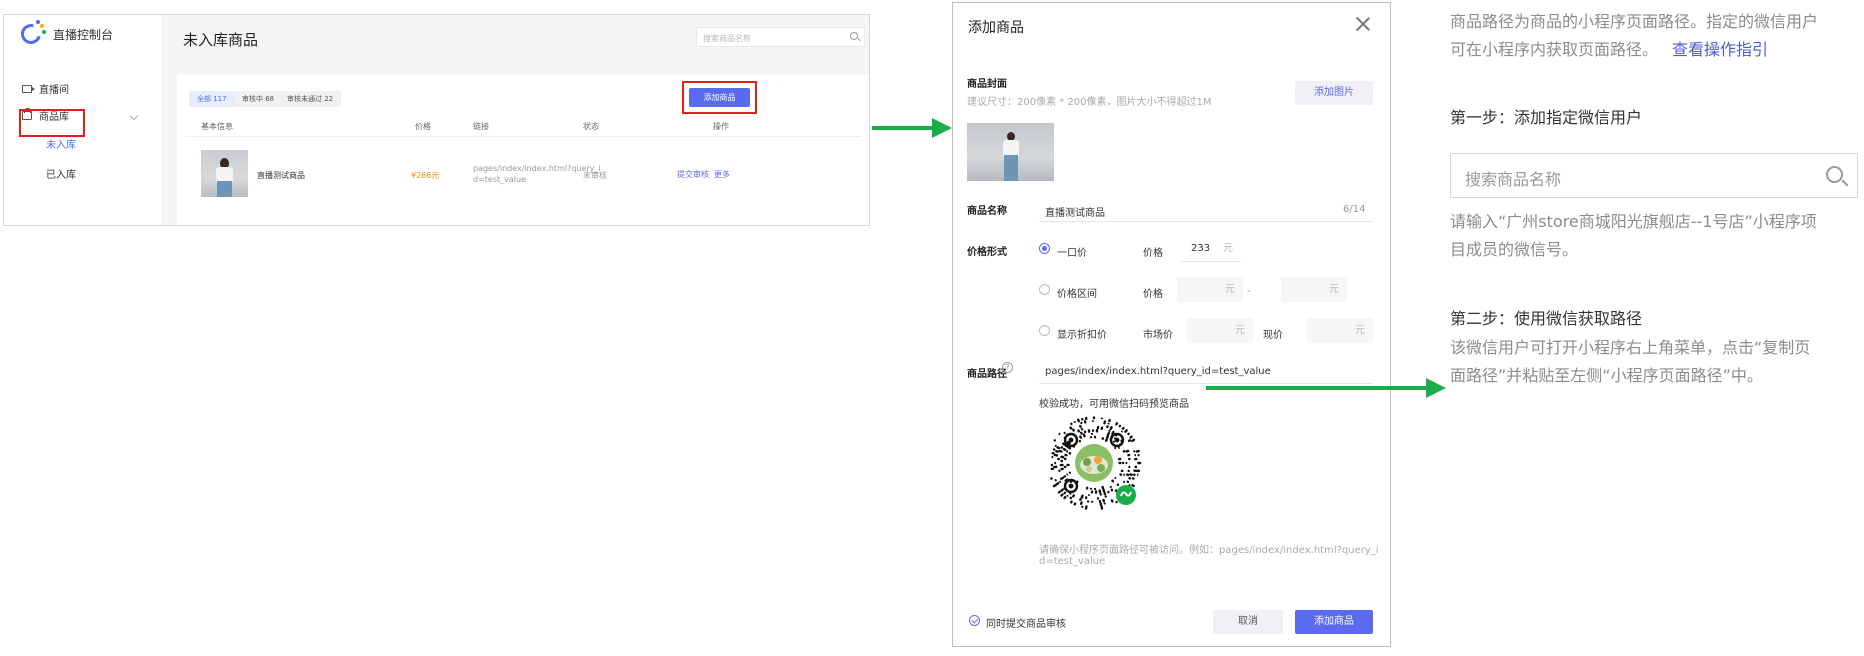 This screenshot has height=656, width=1864. I want to click on path-input-underline, so click(1206, 383).